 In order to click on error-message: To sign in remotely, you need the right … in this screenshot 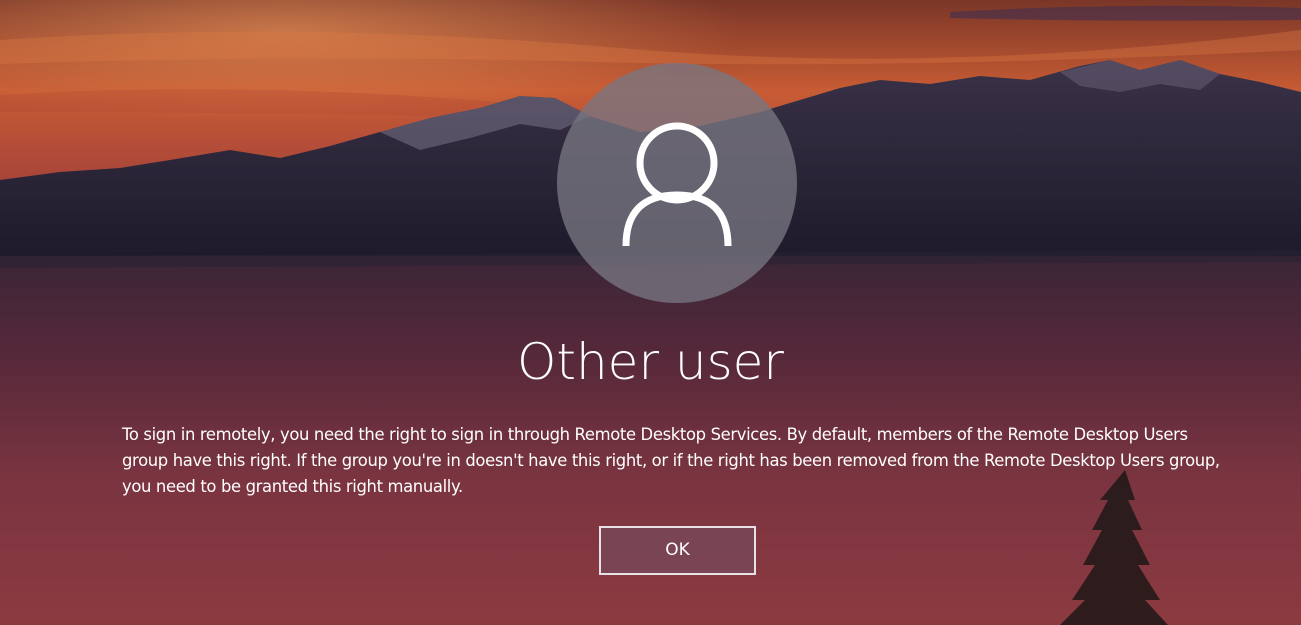, I will do `click(671, 460)`.